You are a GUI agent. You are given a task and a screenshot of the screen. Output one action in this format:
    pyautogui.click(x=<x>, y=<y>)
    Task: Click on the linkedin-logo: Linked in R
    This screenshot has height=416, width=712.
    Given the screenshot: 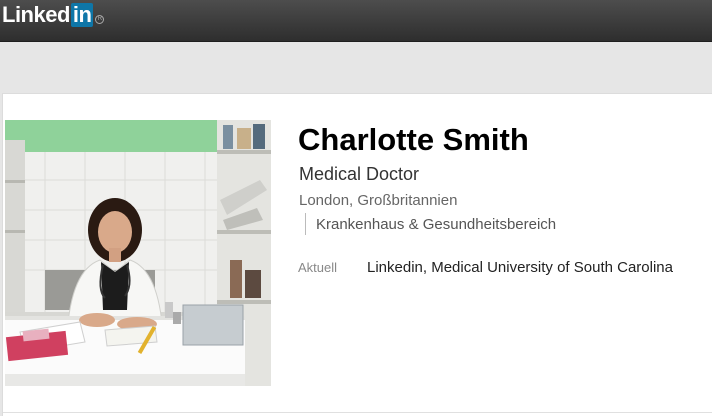 What is the action you would take?
    pyautogui.click(x=53, y=14)
    